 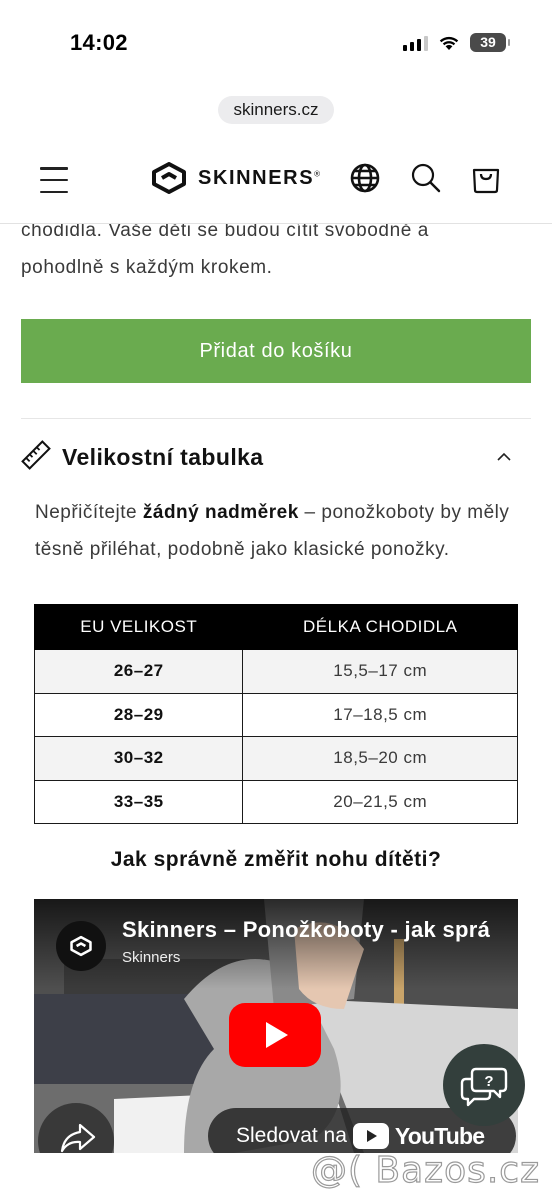 What do you see at coordinates (138, 671) in the screenshot?
I see `eu-size-cell: 26–27` at bounding box center [138, 671].